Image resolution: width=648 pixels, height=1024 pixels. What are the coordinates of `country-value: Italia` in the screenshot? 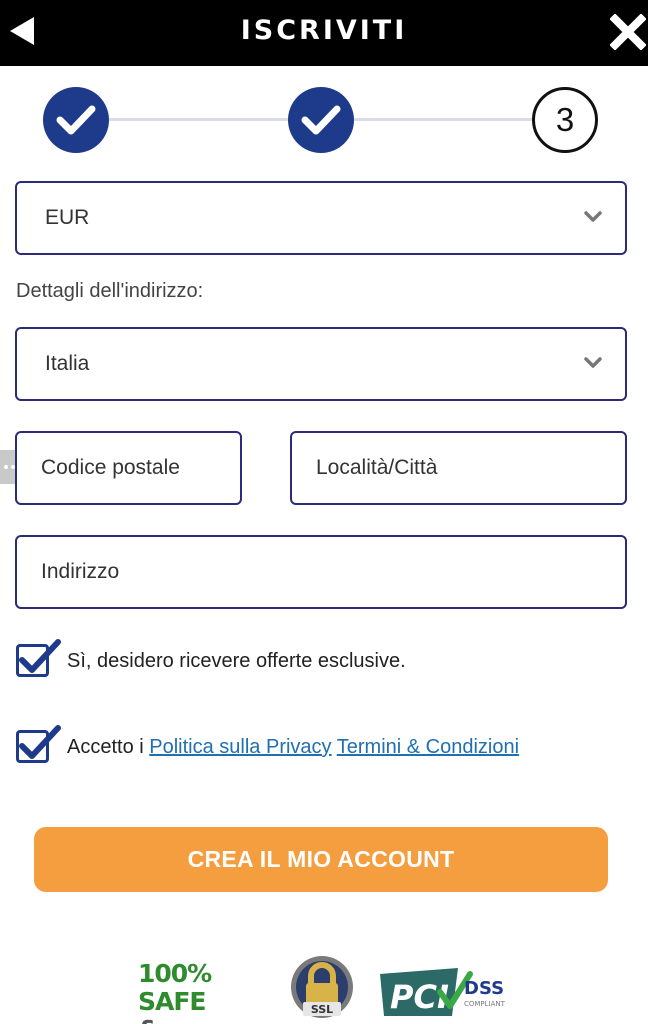 It's located at (67, 363).